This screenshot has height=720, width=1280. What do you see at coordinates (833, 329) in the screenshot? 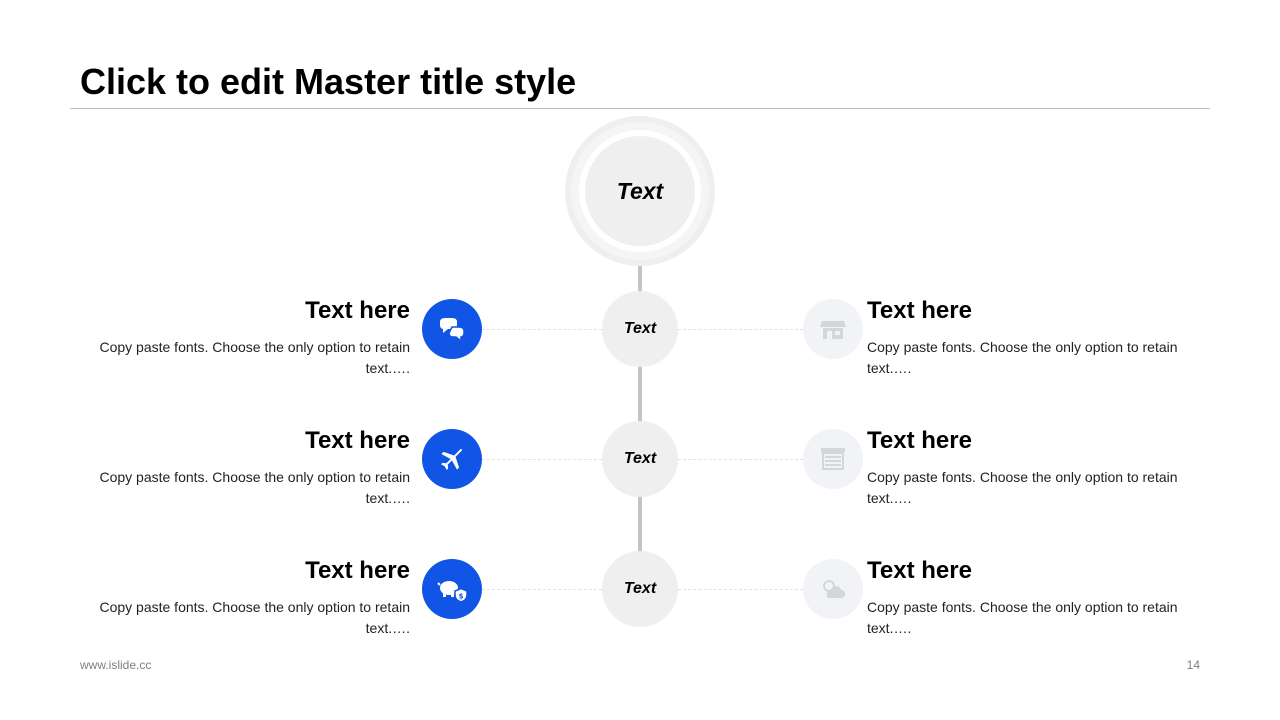
I see `storefront-icon` at bounding box center [833, 329].